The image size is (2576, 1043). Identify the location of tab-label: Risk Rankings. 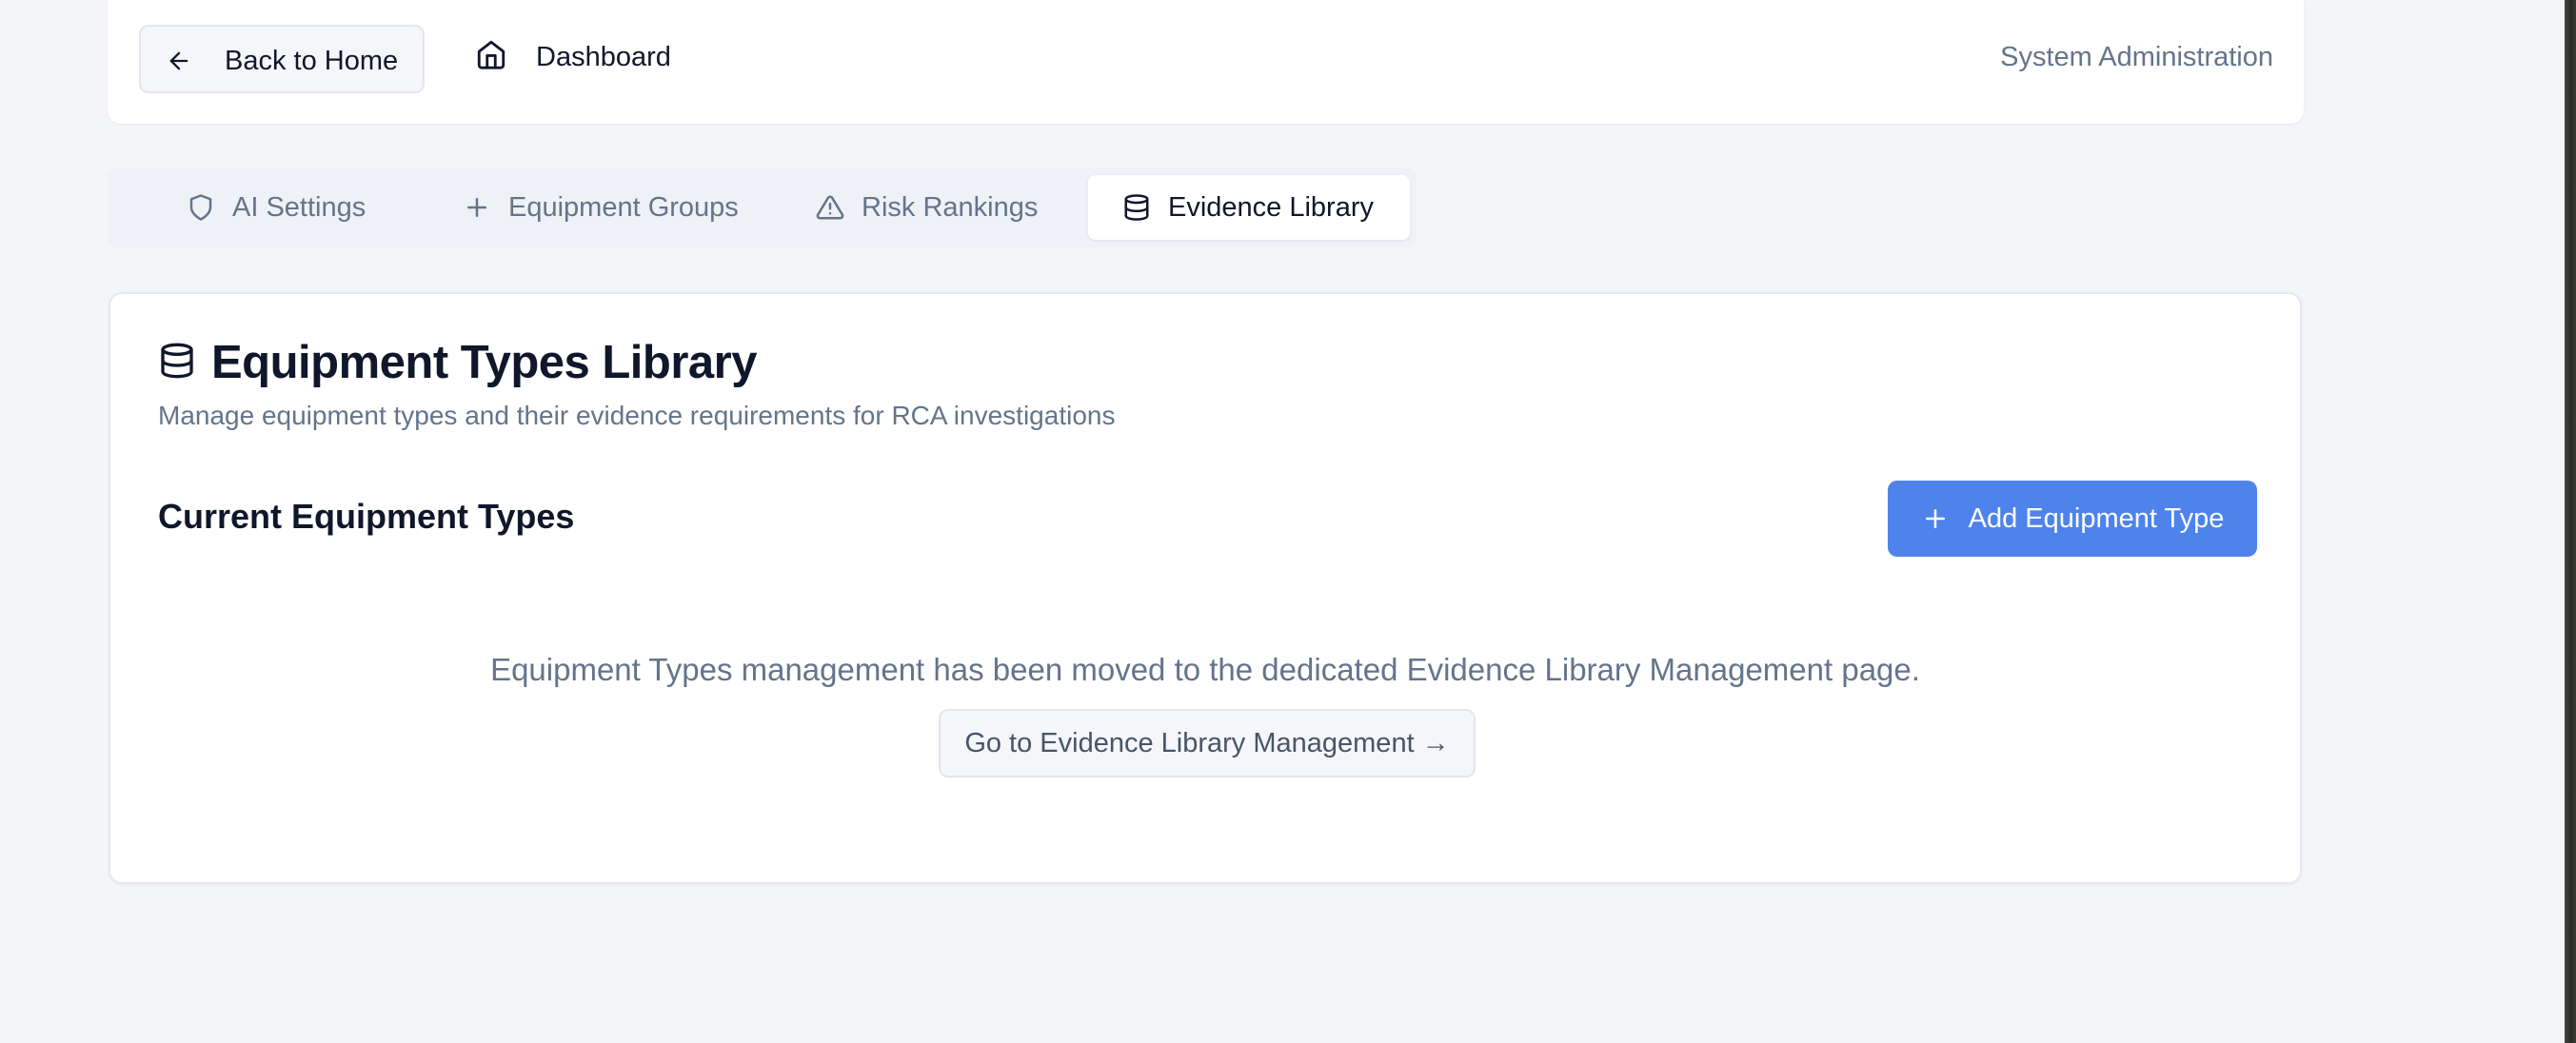
(951, 207).